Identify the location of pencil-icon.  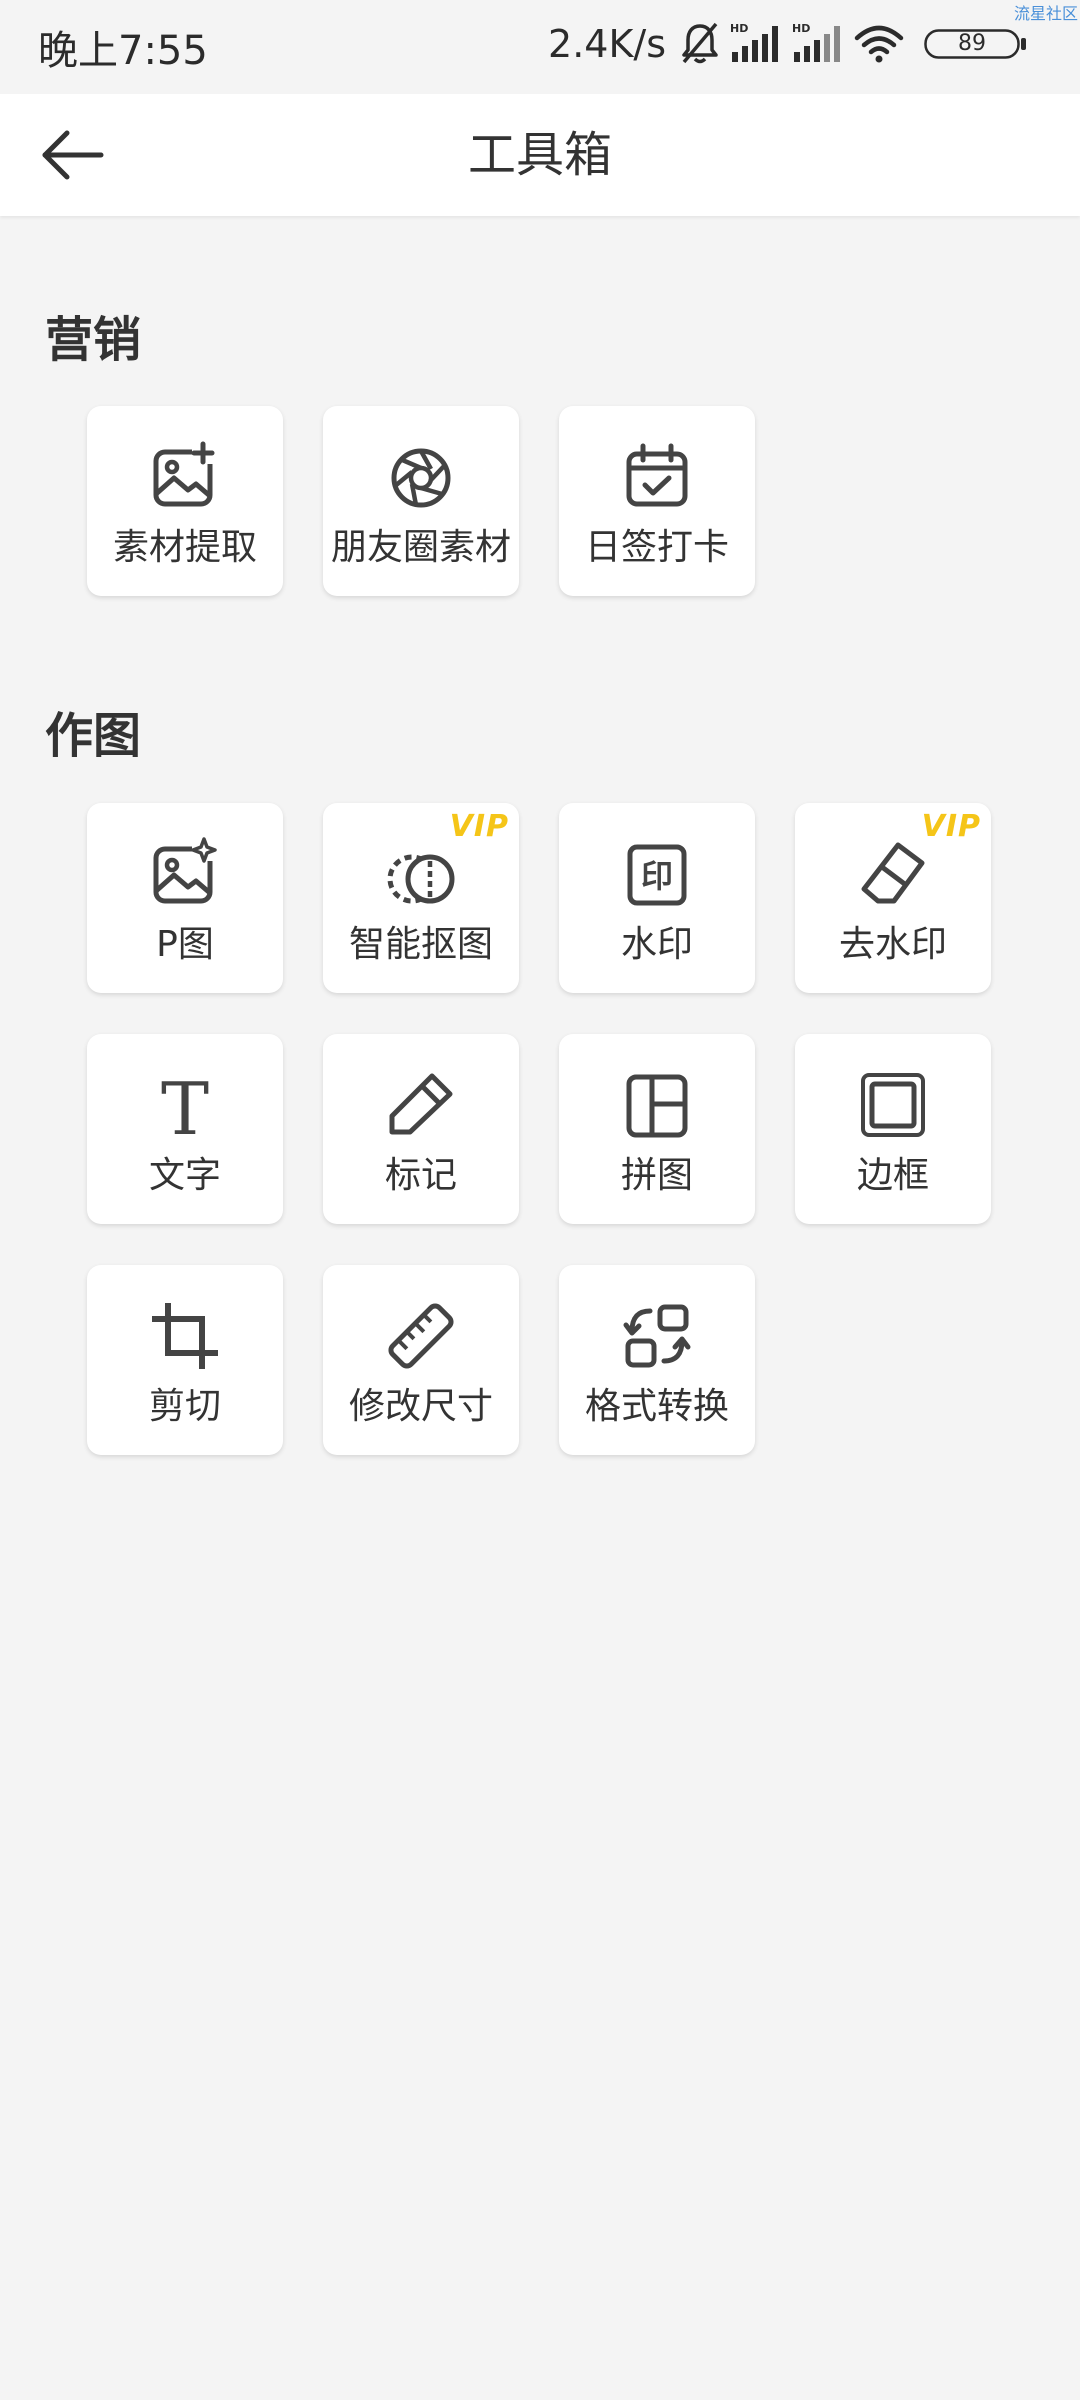
(421, 1104).